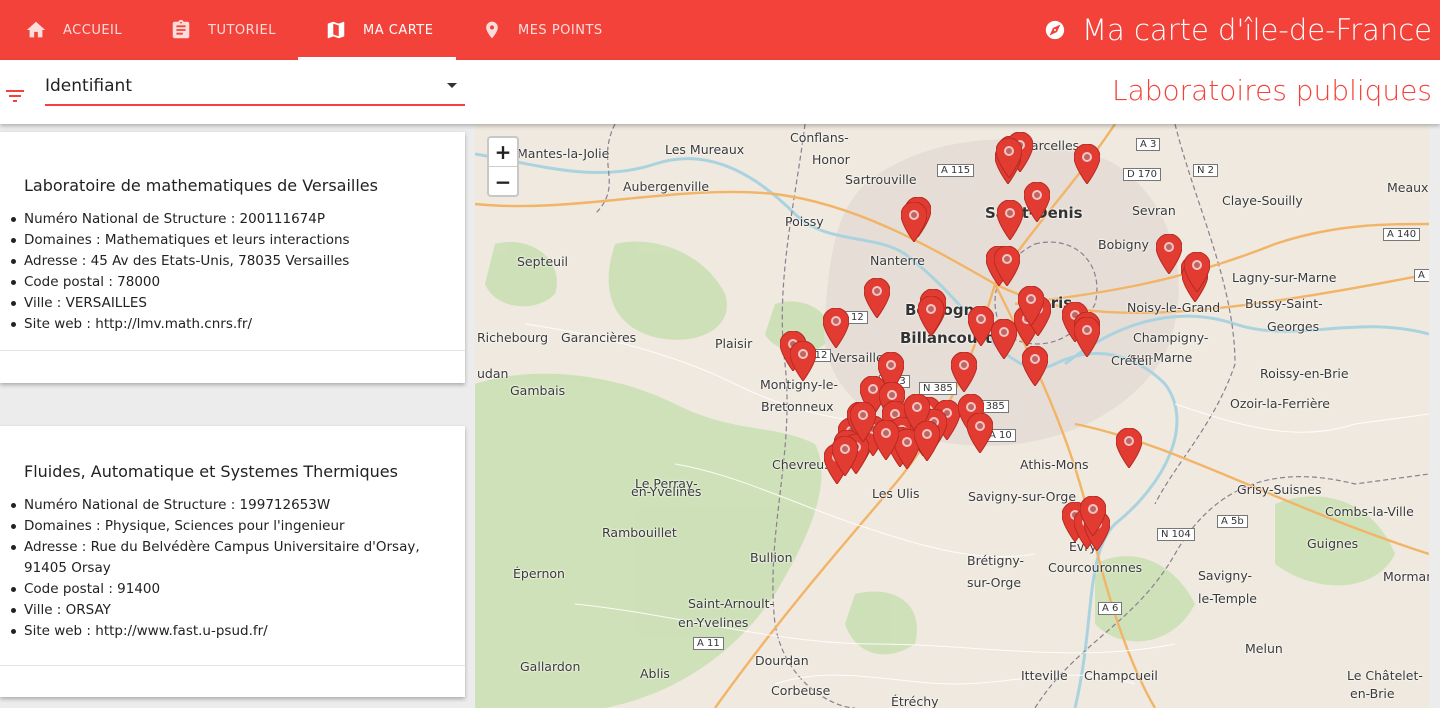 This screenshot has width=1440, height=708. What do you see at coordinates (713, 622) in the screenshot?
I see `map-place-label: en-Yvelines` at bounding box center [713, 622].